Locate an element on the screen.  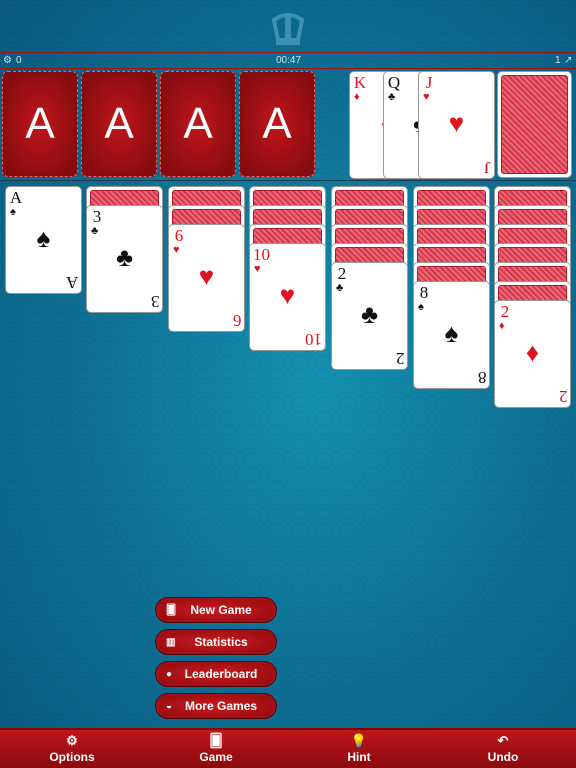
card-rank-inverted: 10 is located at coordinates (313, 339).